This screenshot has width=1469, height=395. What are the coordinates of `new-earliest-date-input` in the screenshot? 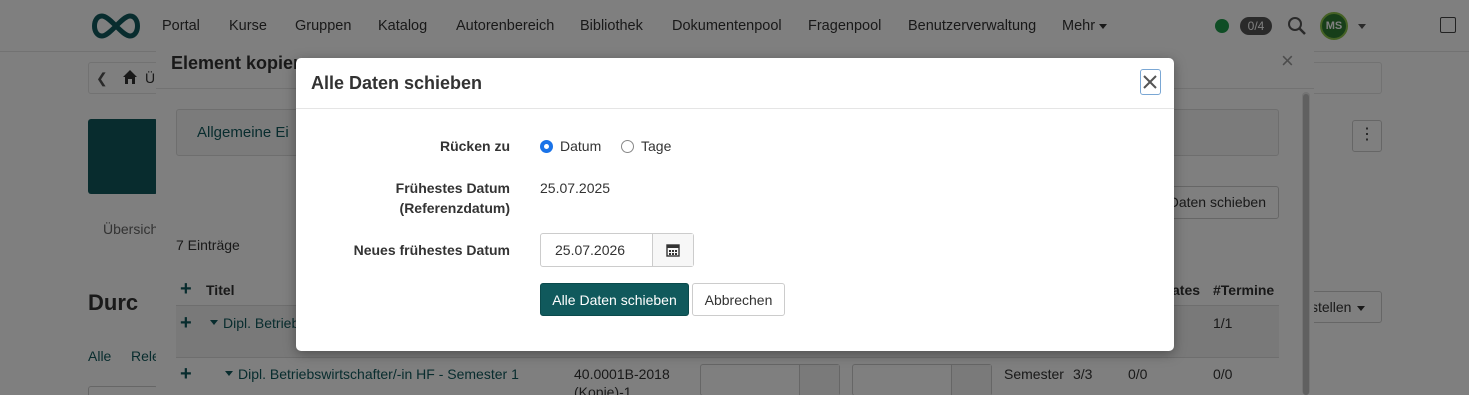 It's located at (597, 250).